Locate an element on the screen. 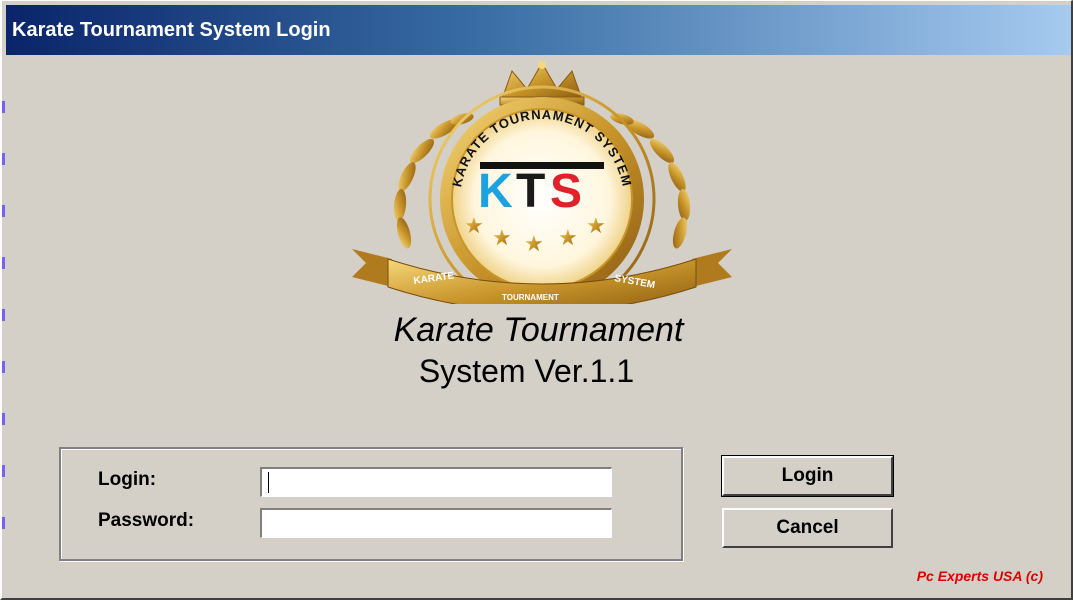 This screenshot has width=1073, height=600. password-input is located at coordinates (436, 523).